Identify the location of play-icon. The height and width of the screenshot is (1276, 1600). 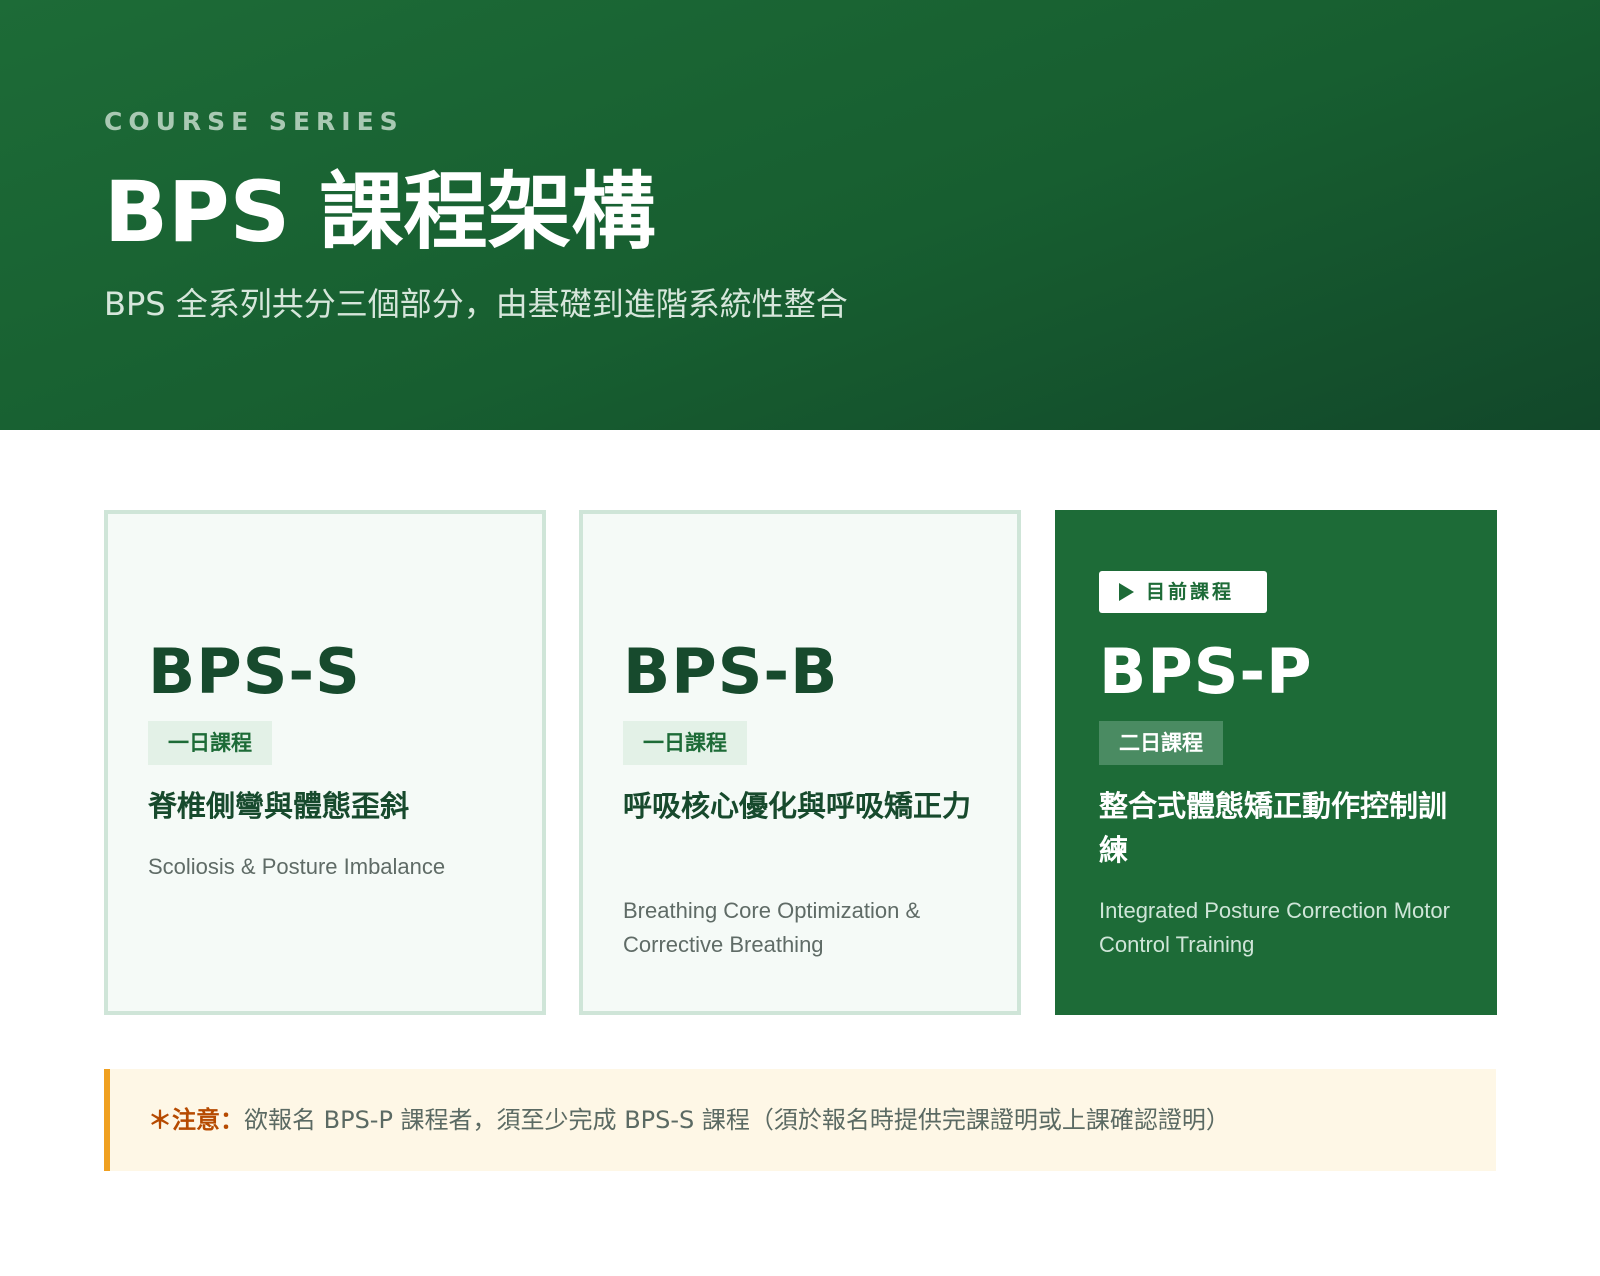
(1126, 592).